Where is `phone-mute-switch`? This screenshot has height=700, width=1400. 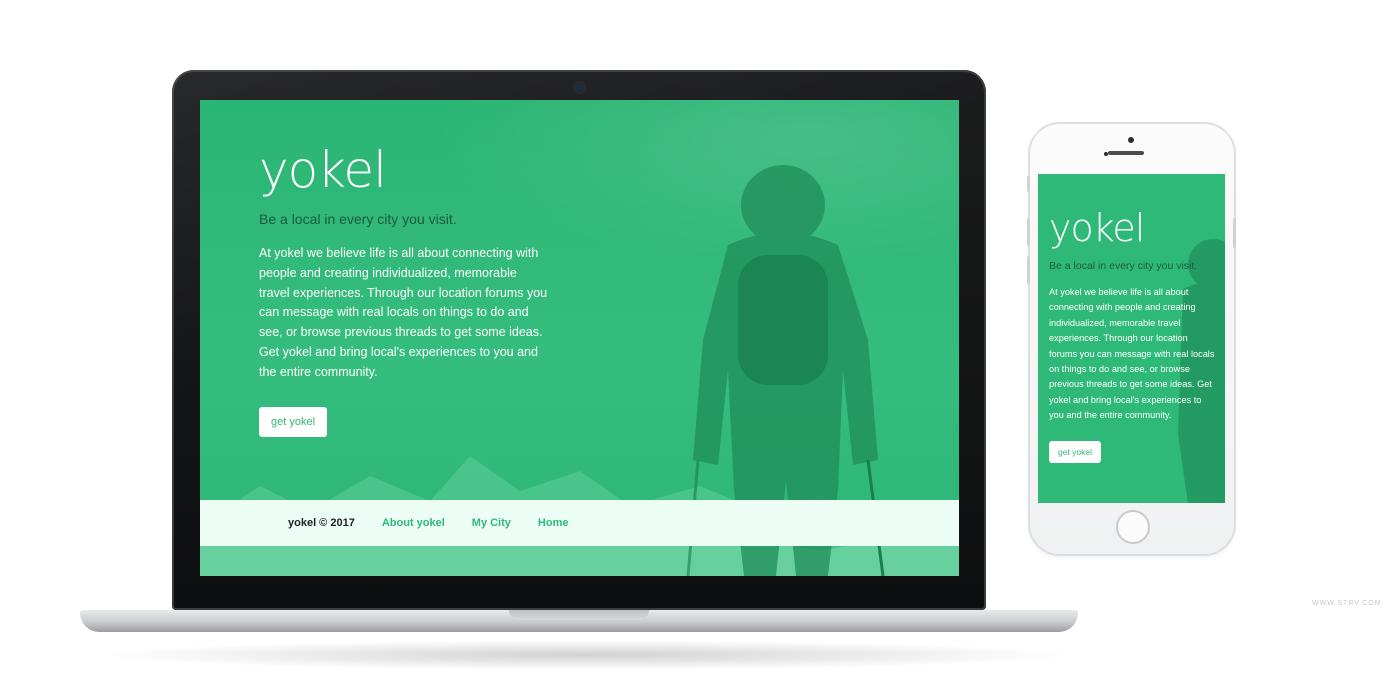 phone-mute-switch is located at coordinates (1028, 184).